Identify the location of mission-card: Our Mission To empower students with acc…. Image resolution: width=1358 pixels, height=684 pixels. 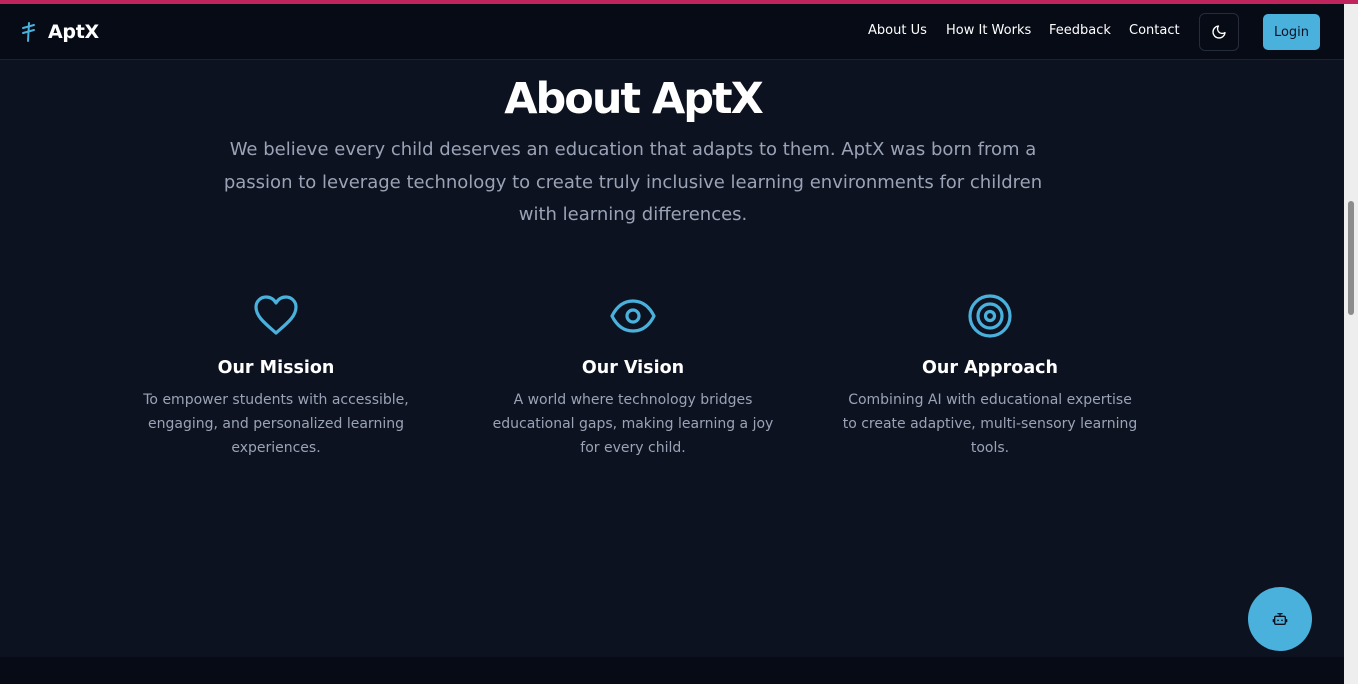
(276, 376).